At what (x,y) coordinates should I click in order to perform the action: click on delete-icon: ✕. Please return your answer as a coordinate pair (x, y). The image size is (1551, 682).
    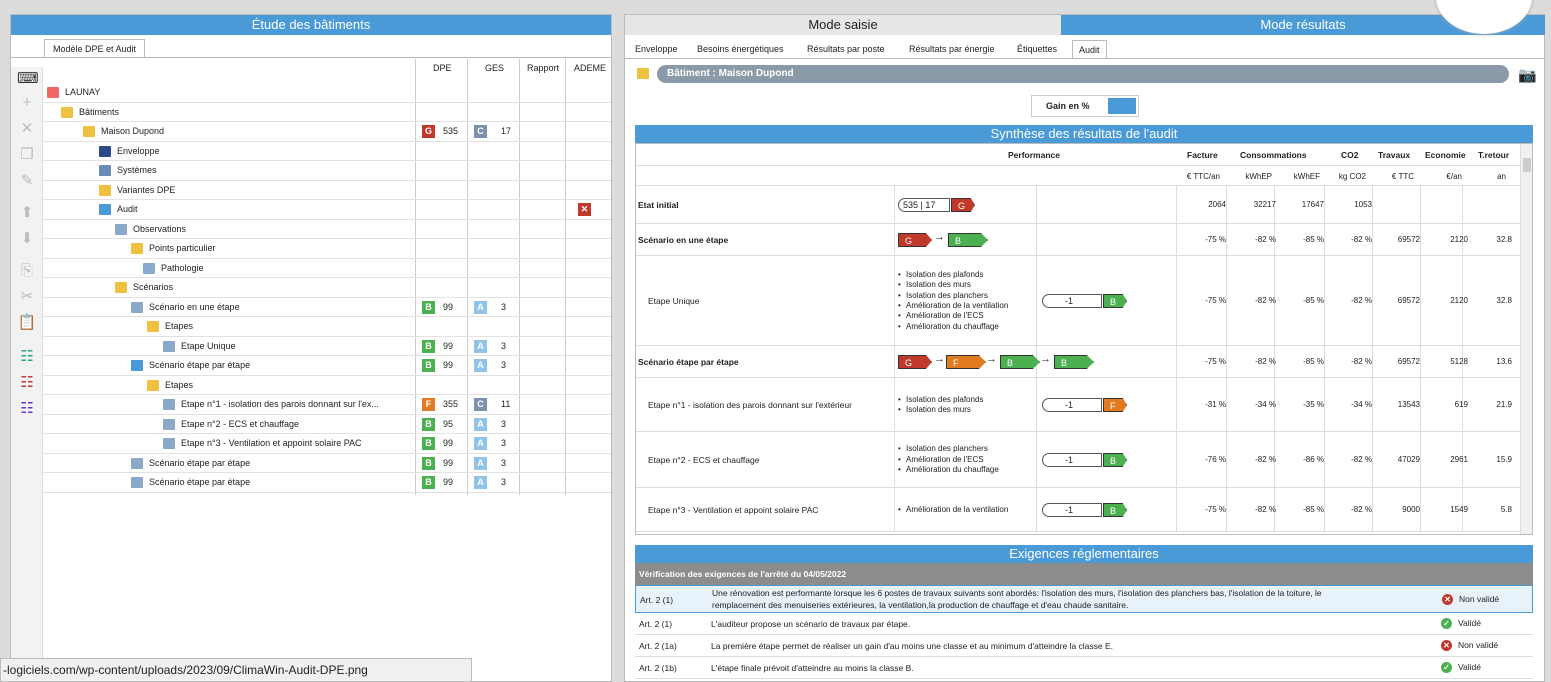
    Looking at the image, I should click on (27, 129).